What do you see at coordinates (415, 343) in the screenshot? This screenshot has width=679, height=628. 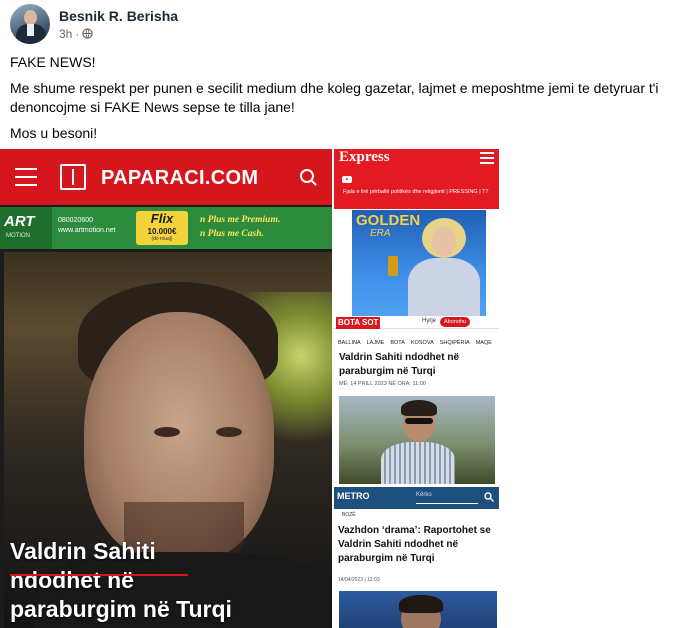 I see `botasot-nav: BALLINA LAJME BOTA KOSOVA SHQIPËRIA MAQE` at bounding box center [415, 343].